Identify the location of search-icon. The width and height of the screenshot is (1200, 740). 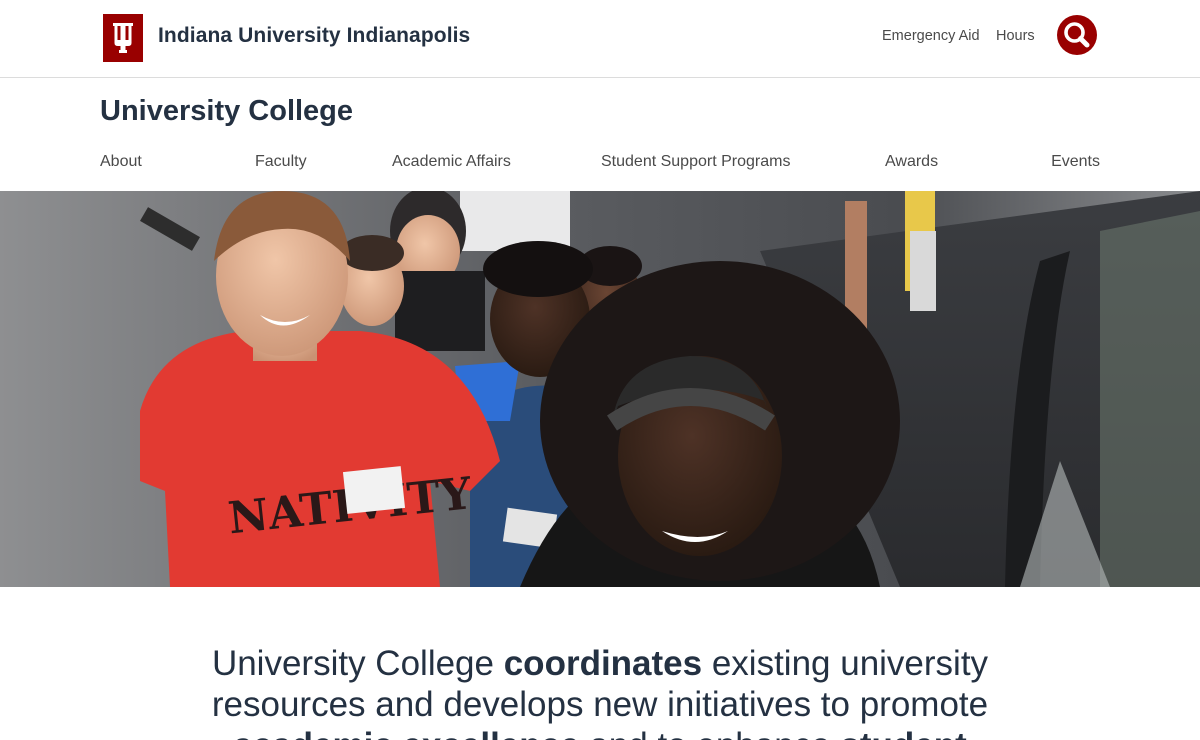
(1077, 35).